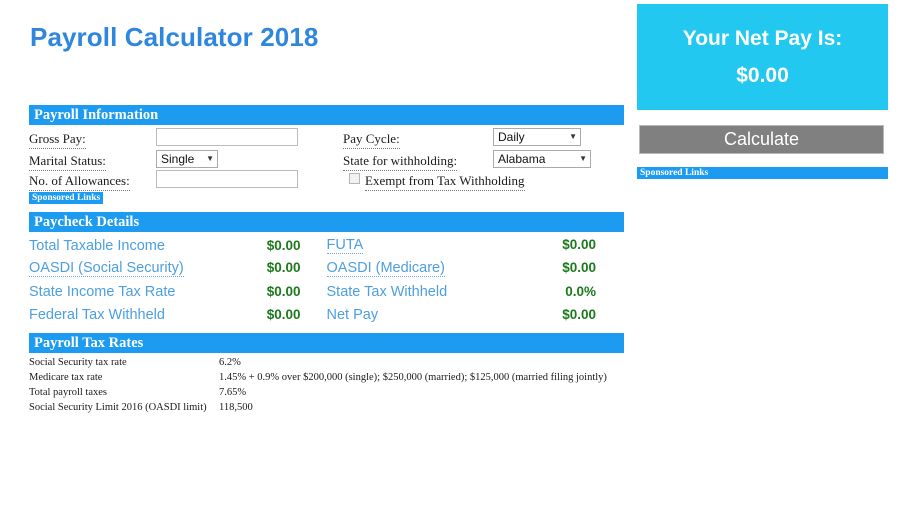 This screenshot has height=513, width=898. What do you see at coordinates (102, 291) in the screenshot?
I see `paycheck-detail-label: State Income Tax Rate` at bounding box center [102, 291].